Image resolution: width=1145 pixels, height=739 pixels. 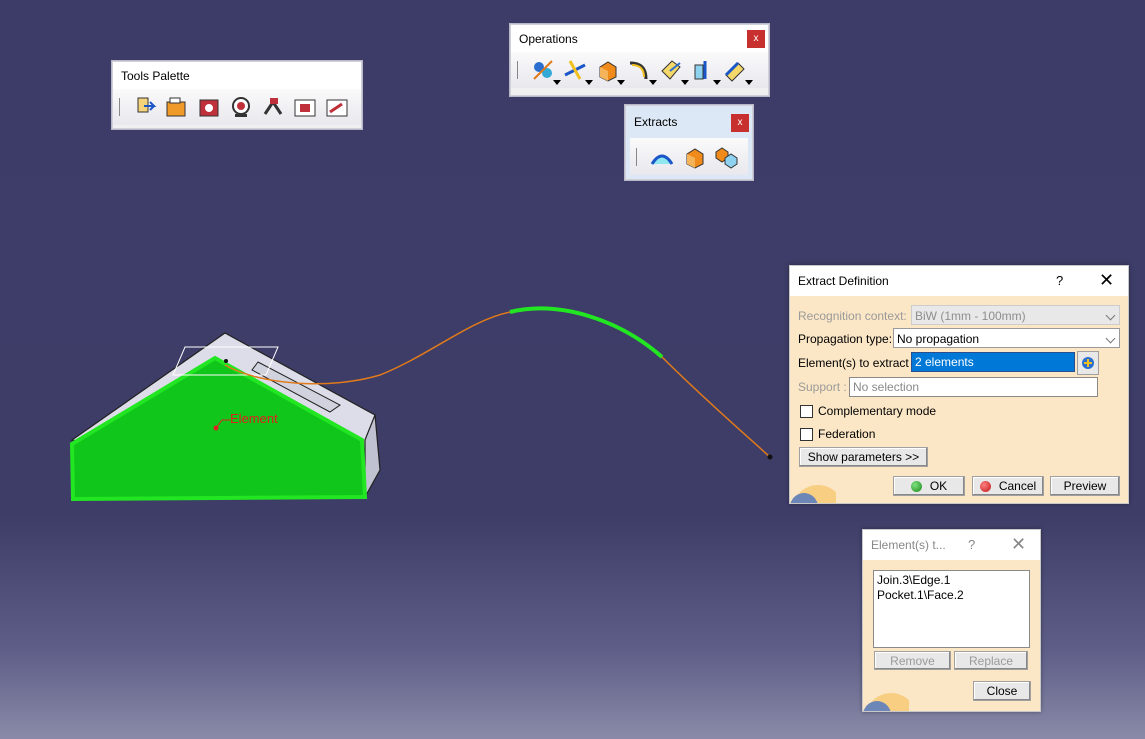 I want to click on curve-startpoint, so click(x=226, y=361).